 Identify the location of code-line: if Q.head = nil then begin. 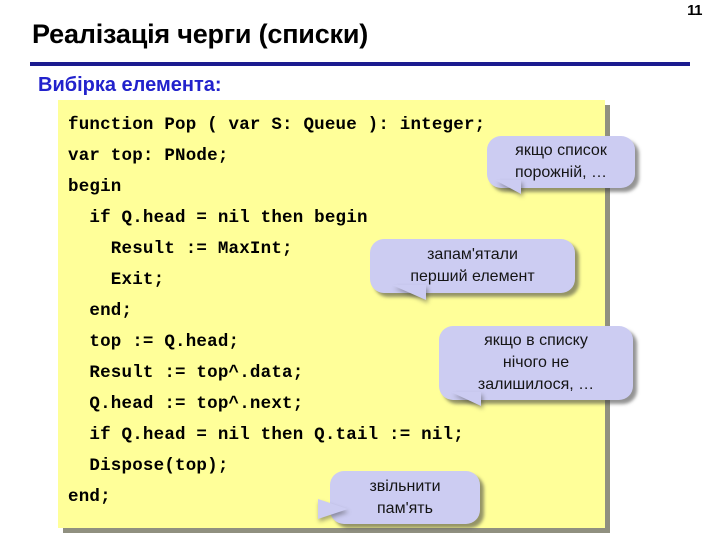
(218, 218).